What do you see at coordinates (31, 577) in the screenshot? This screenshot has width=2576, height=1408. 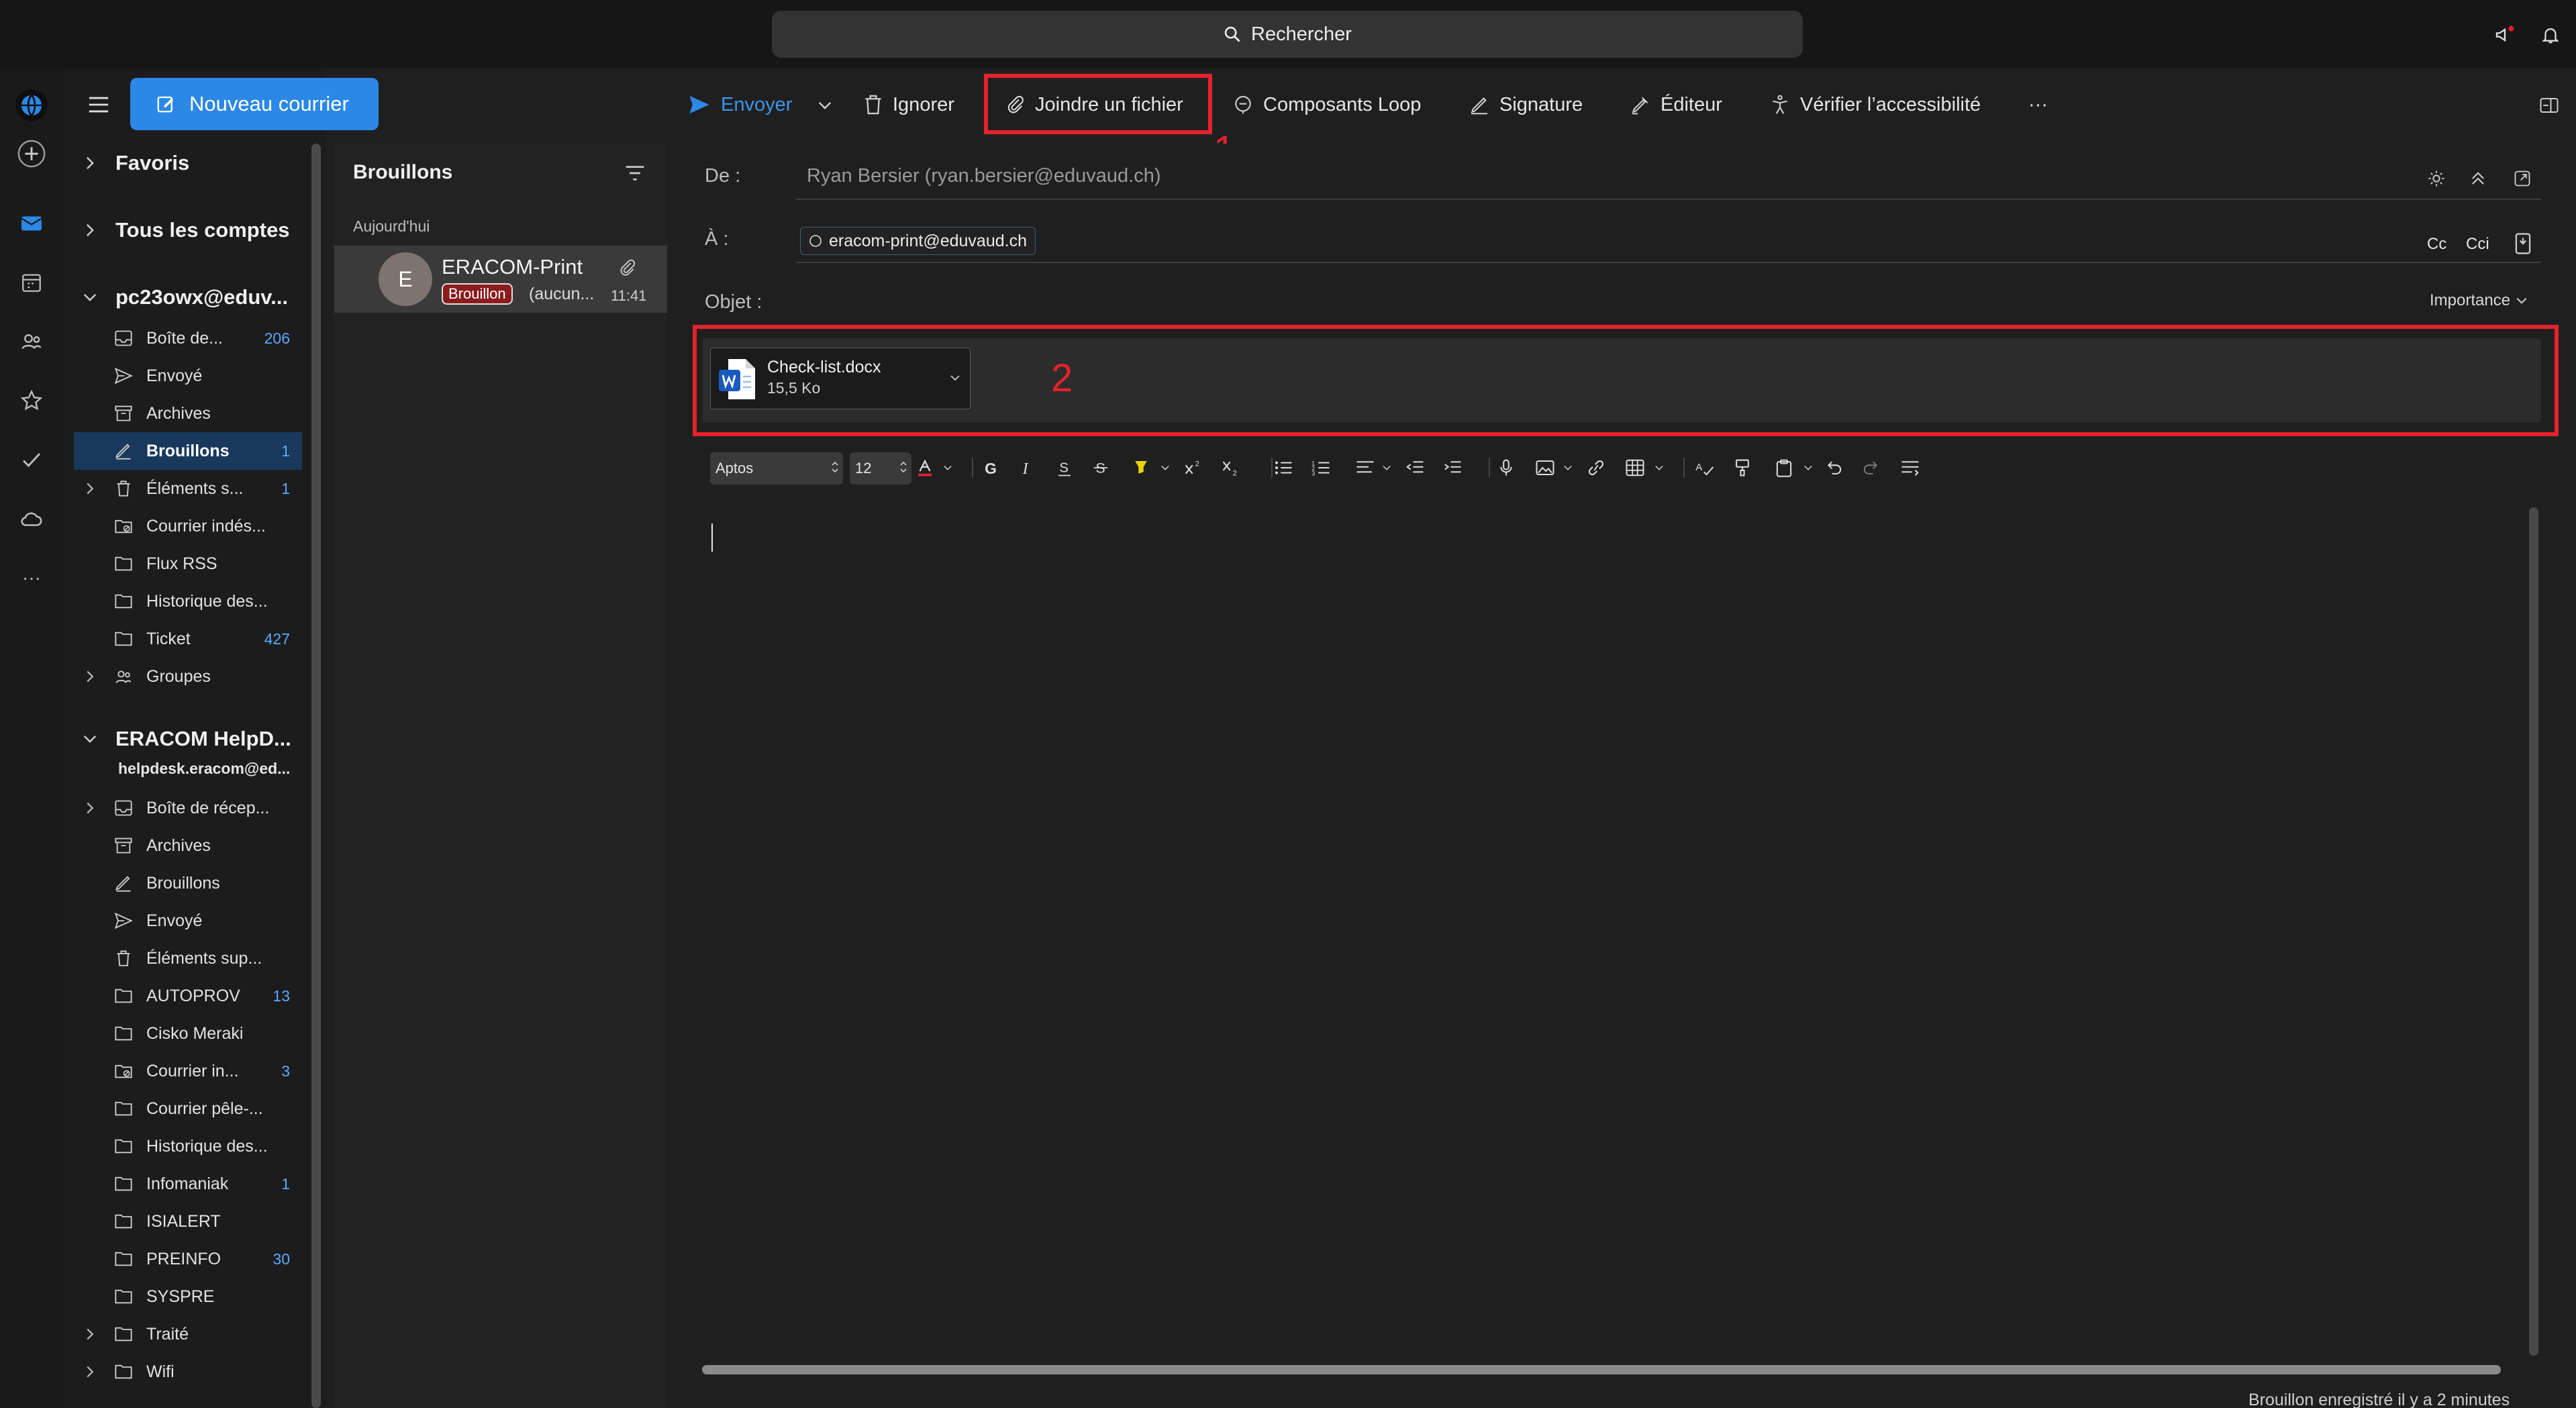 I see `more-apps-icon: ···` at bounding box center [31, 577].